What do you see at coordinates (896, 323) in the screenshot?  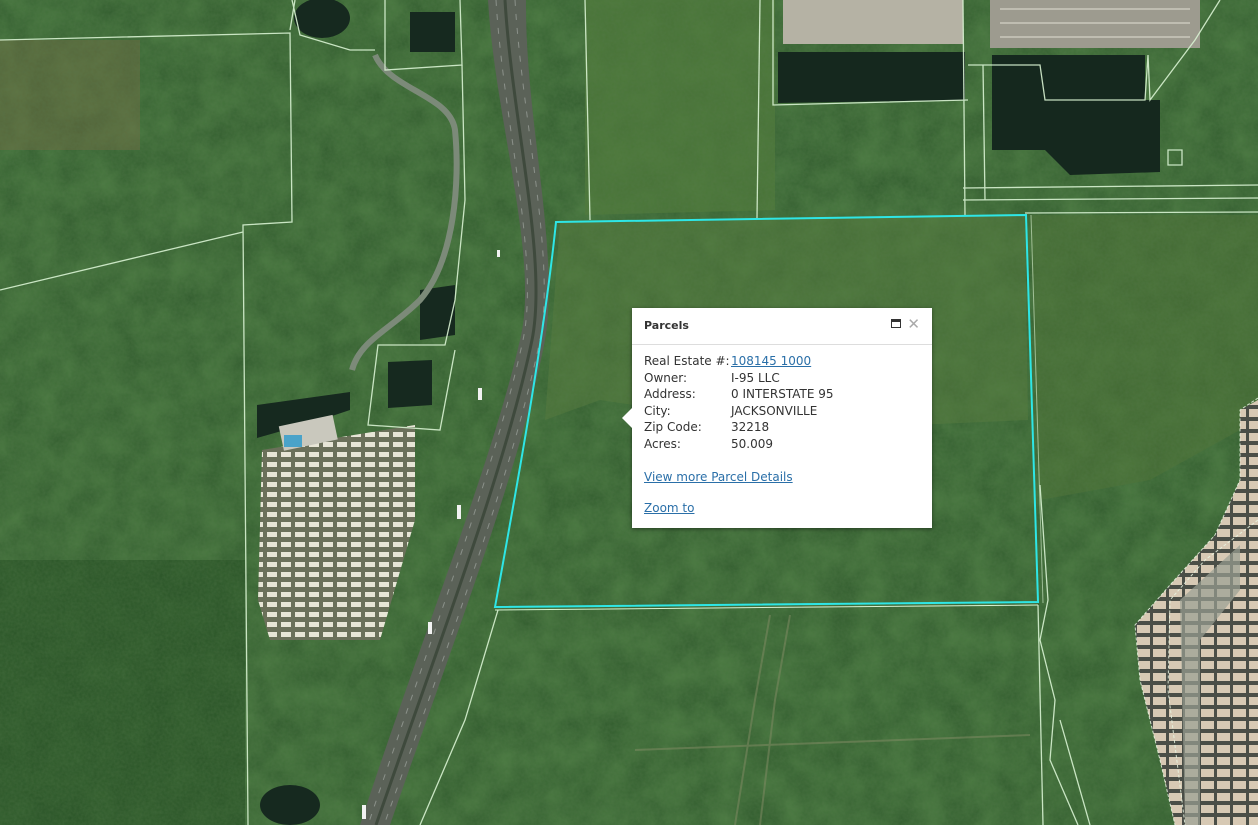 I see `maximize-icon` at bounding box center [896, 323].